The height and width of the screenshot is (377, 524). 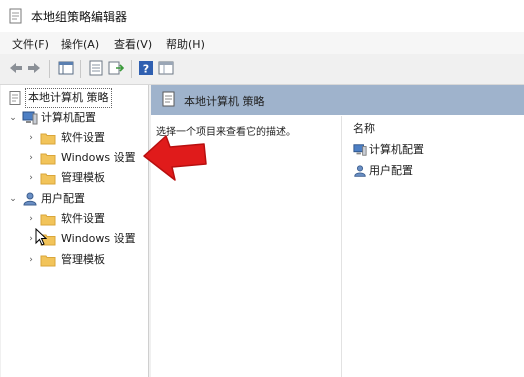 What do you see at coordinates (30, 44) in the screenshot?
I see `menu-file: 文件(F)` at bounding box center [30, 44].